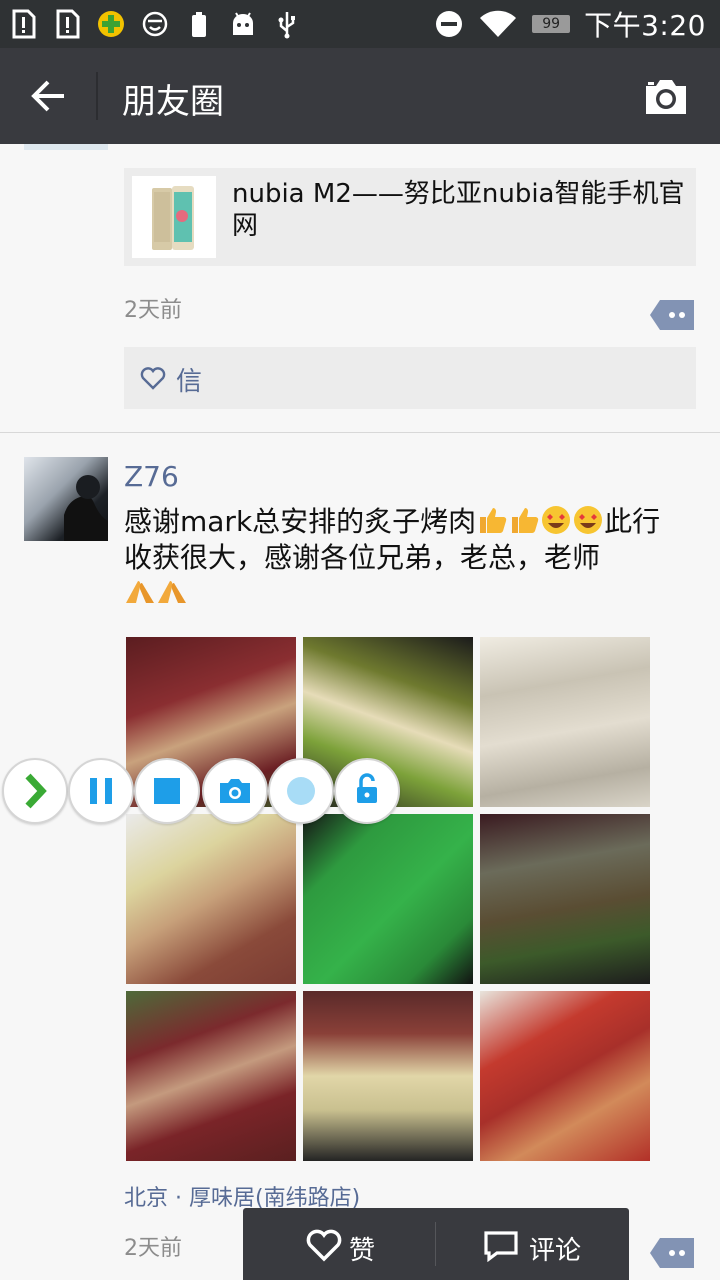 This screenshot has height=1280, width=720. I want to click on action-divider, so click(435, 1244).